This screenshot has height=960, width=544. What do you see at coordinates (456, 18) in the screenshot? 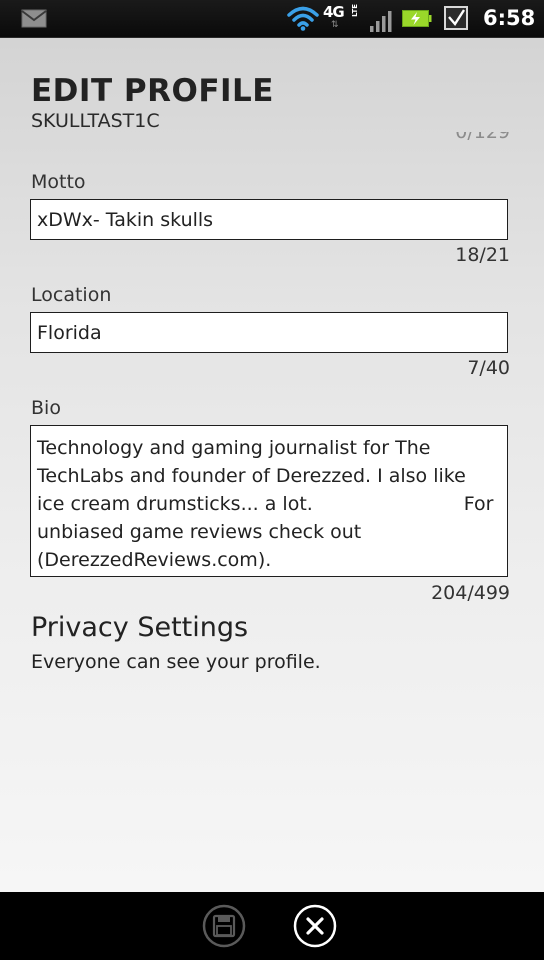
I see `checkbox-icon` at bounding box center [456, 18].